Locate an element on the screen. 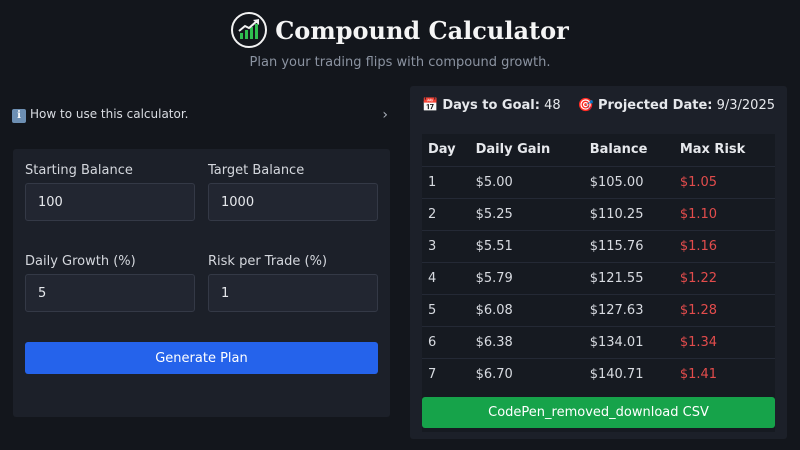 This screenshot has width=800, height=450. target-balance-input is located at coordinates (293, 202).